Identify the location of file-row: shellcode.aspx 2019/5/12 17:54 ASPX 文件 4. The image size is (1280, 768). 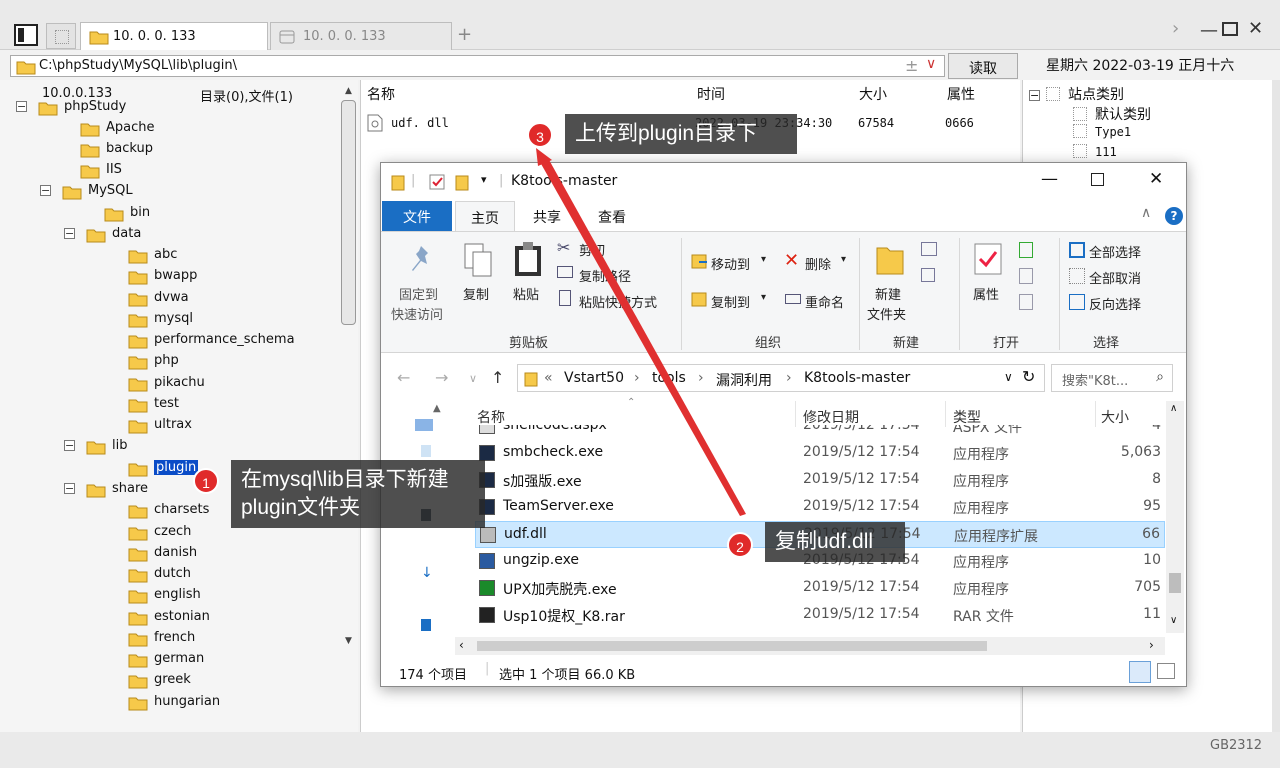
(820, 432).